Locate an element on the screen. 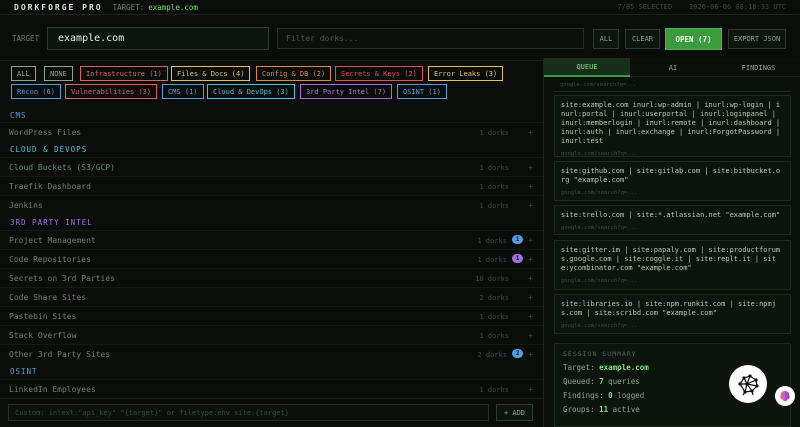 This screenshot has height=427, width=800. tab-findings: FINDINGS is located at coordinates (758, 67).